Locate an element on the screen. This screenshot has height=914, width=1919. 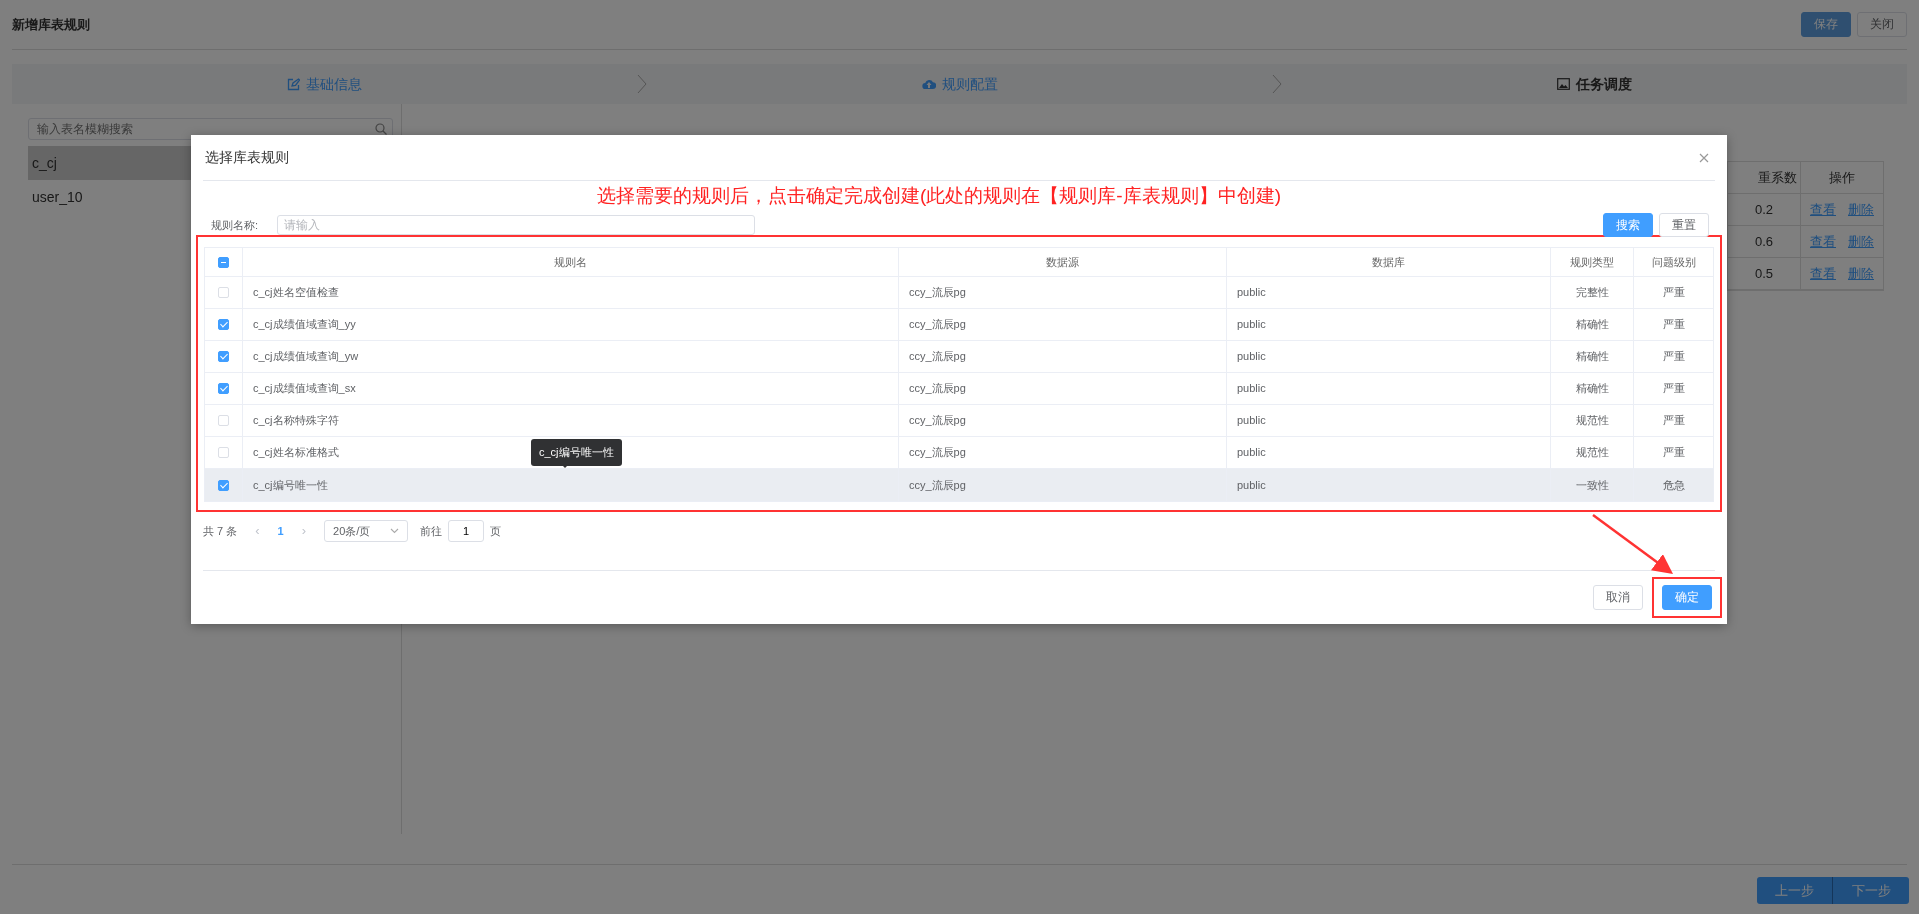
annotation-text: 选择需要的规则后，点击确定完成创建(此处的规则在【规则库-库表规则】中创建) is located at coordinates (939, 196).